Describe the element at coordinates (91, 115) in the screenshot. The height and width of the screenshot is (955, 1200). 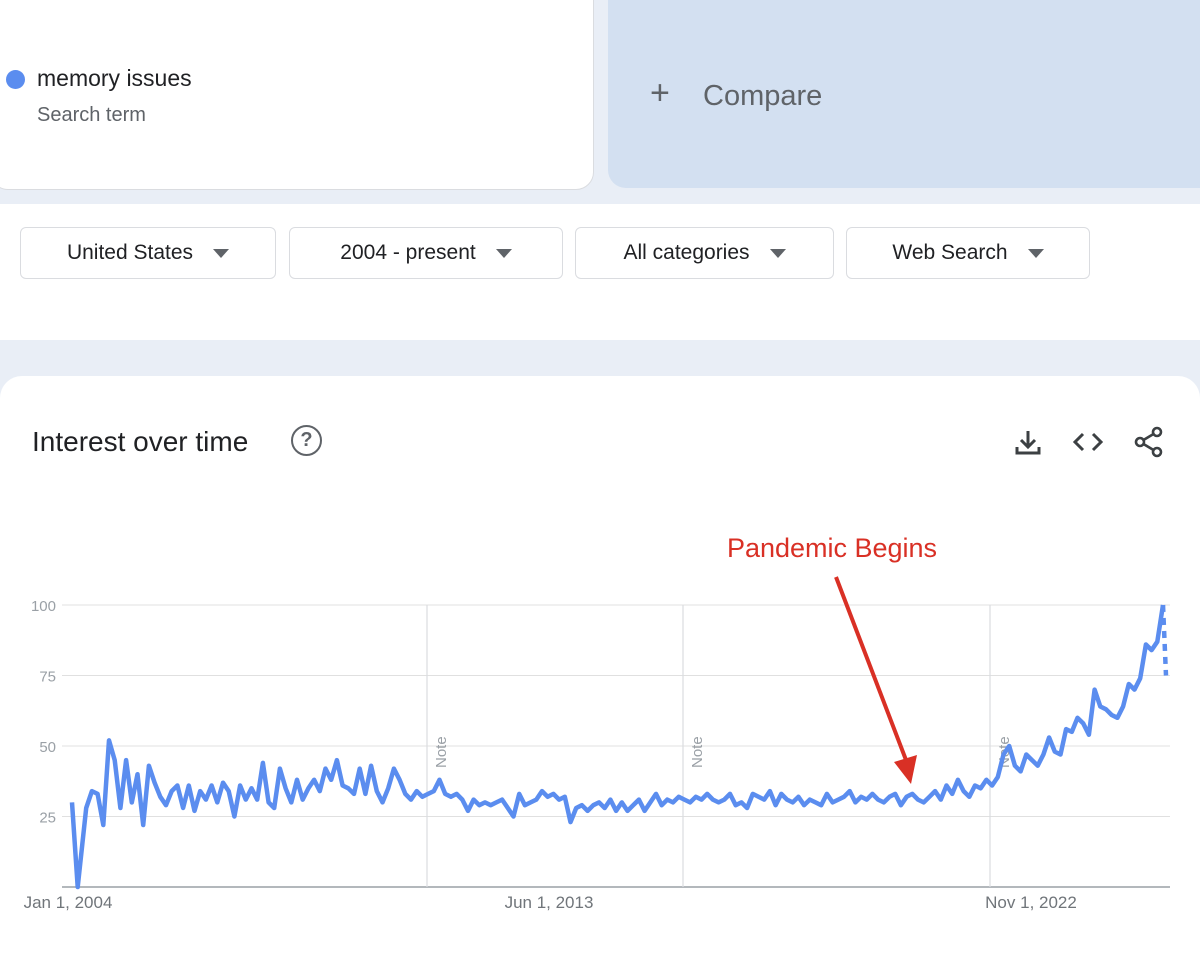
I see `search-term-type: Search term` at that location.